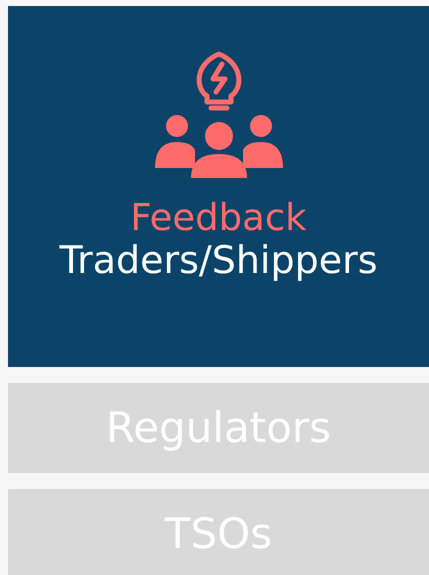 The width and height of the screenshot is (429, 575). Describe the element at coordinates (218, 115) in the screenshot. I see `feedback-team-icon` at that location.